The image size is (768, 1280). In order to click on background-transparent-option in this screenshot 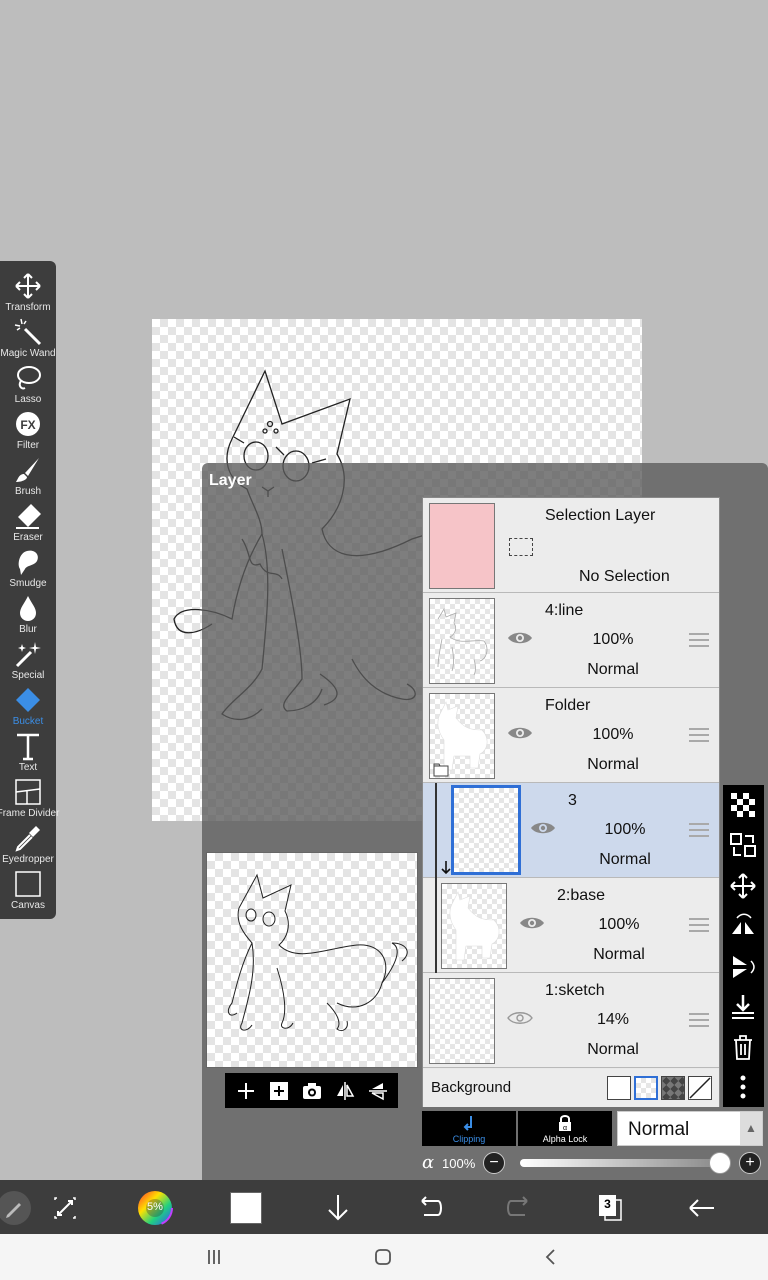, I will do `click(646, 1088)`.